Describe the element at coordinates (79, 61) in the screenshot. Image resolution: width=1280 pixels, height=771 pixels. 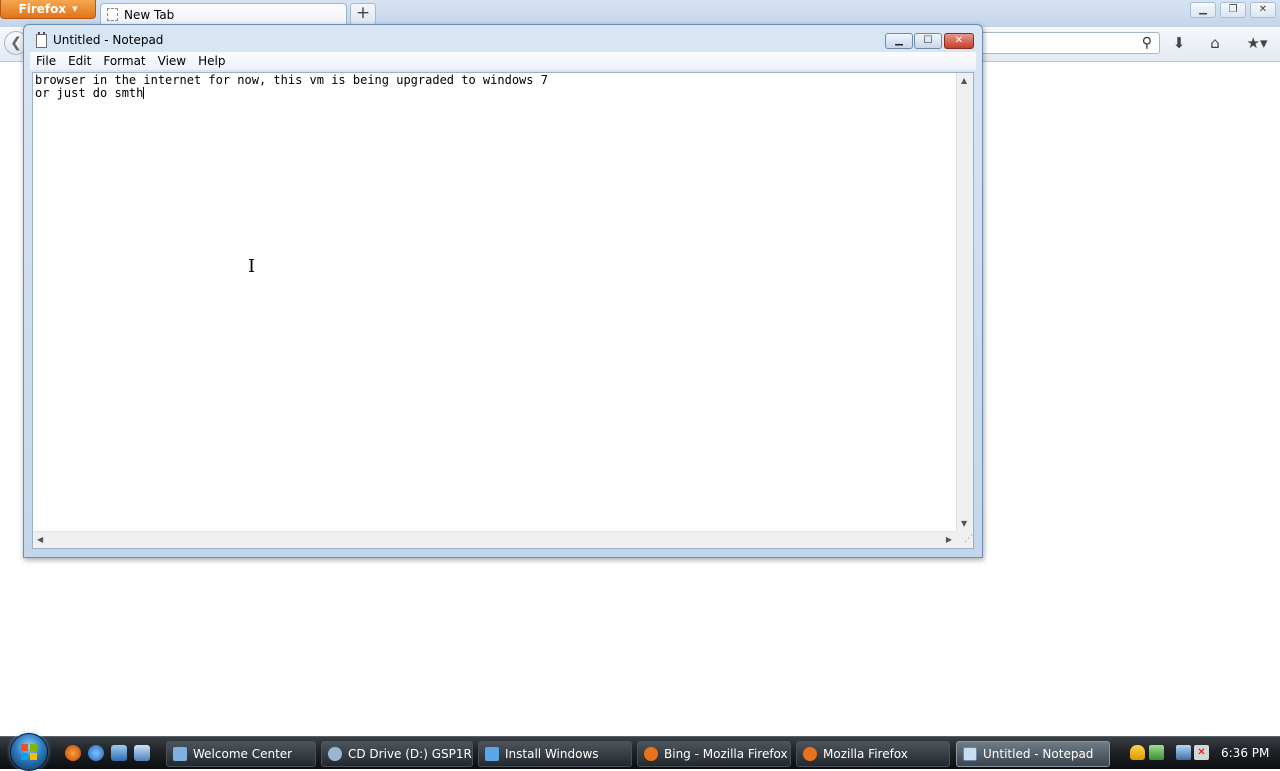
I see `menu-edit: Edit` at that location.